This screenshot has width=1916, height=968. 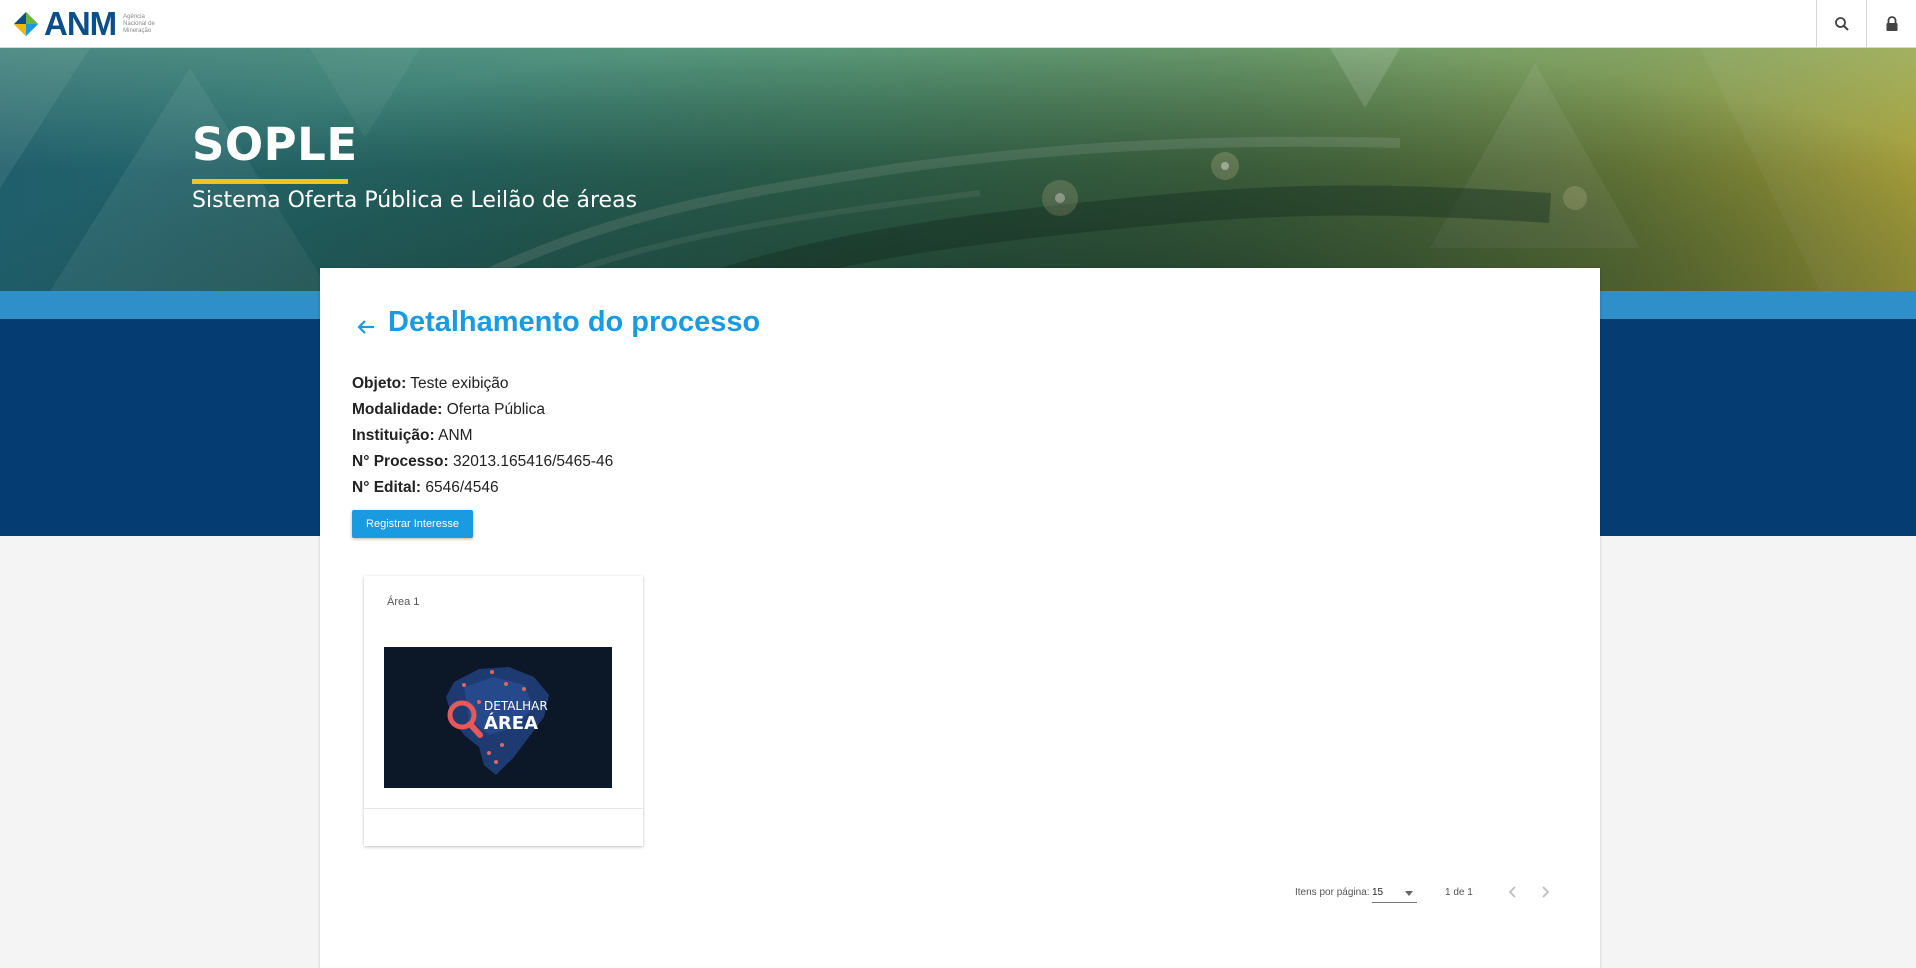 I want to click on anm-logo: ANM Agência Nacional de Mineração, so click(x=87, y=24).